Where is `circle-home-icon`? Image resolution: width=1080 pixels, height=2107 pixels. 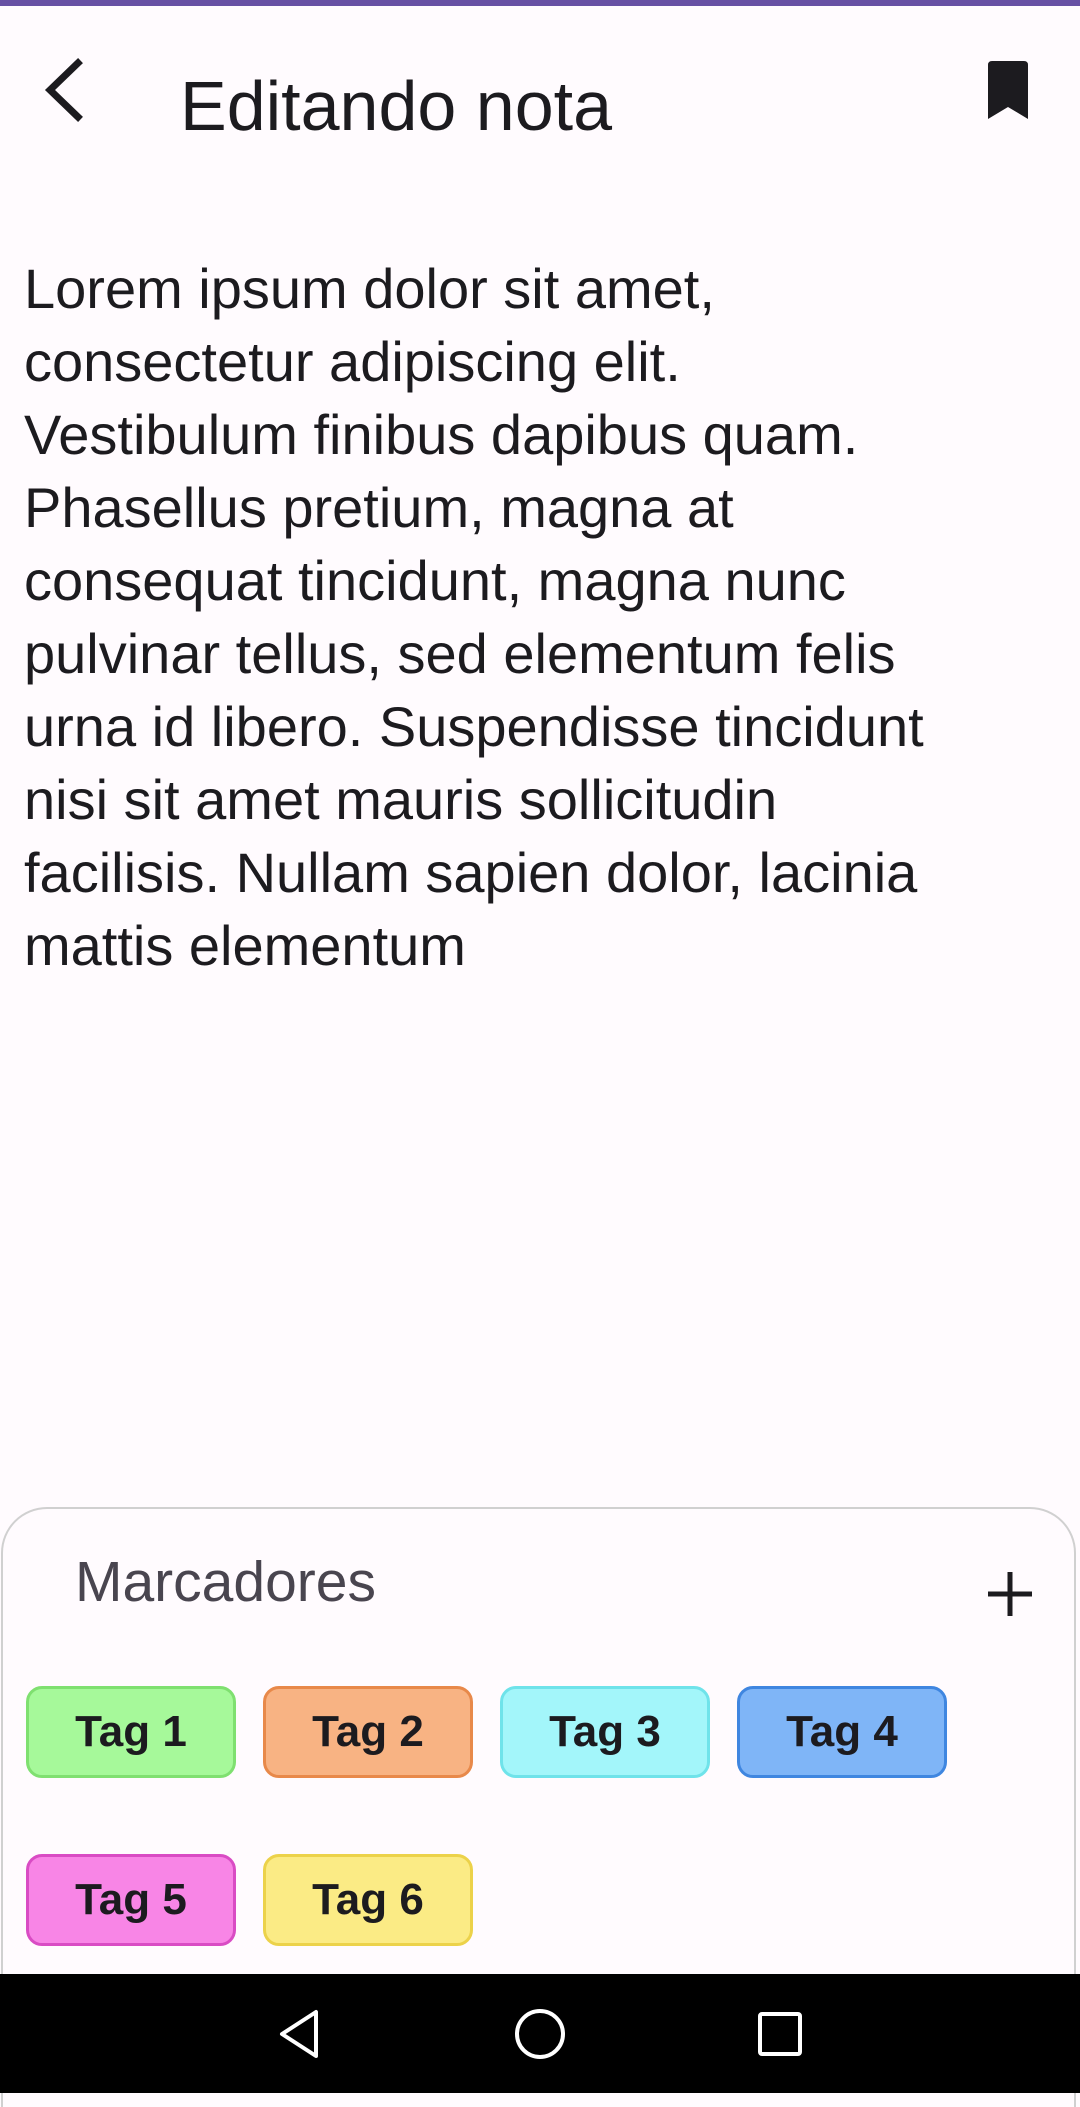 circle-home-icon is located at coordinates (540, 2034).